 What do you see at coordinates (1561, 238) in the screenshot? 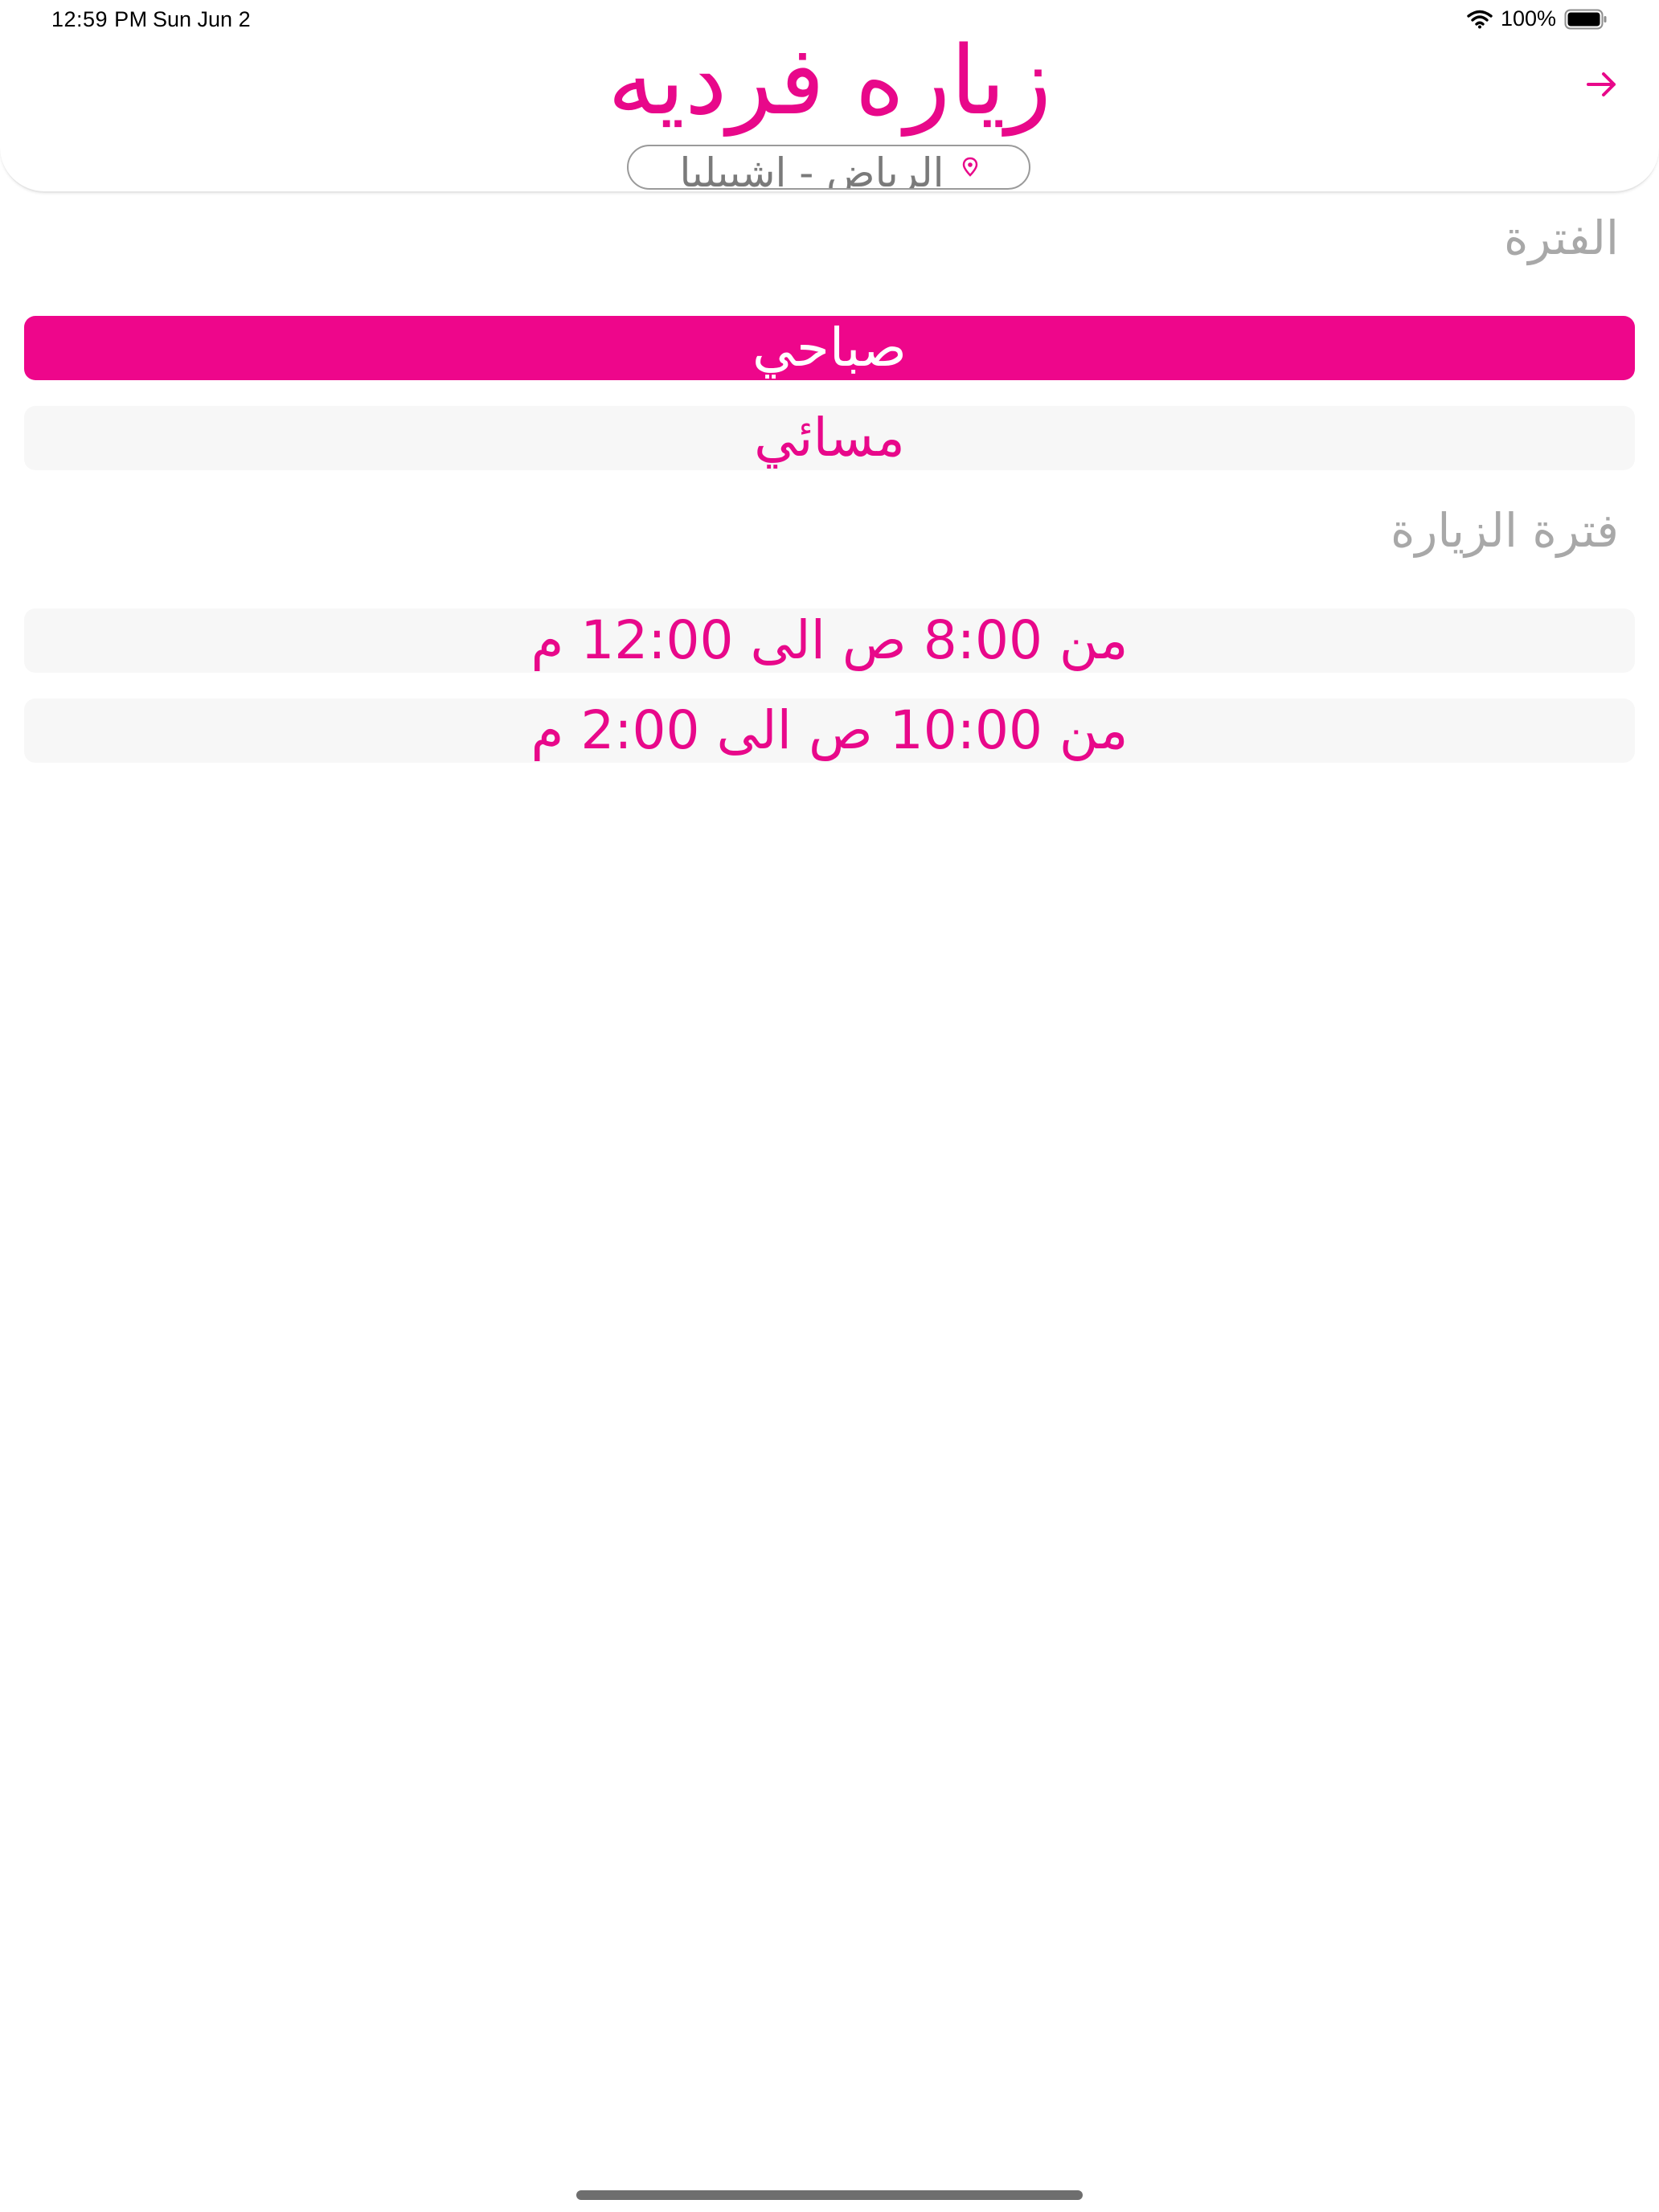
I see `period-section-label: الفترة` at bounding box center [1561, 238].